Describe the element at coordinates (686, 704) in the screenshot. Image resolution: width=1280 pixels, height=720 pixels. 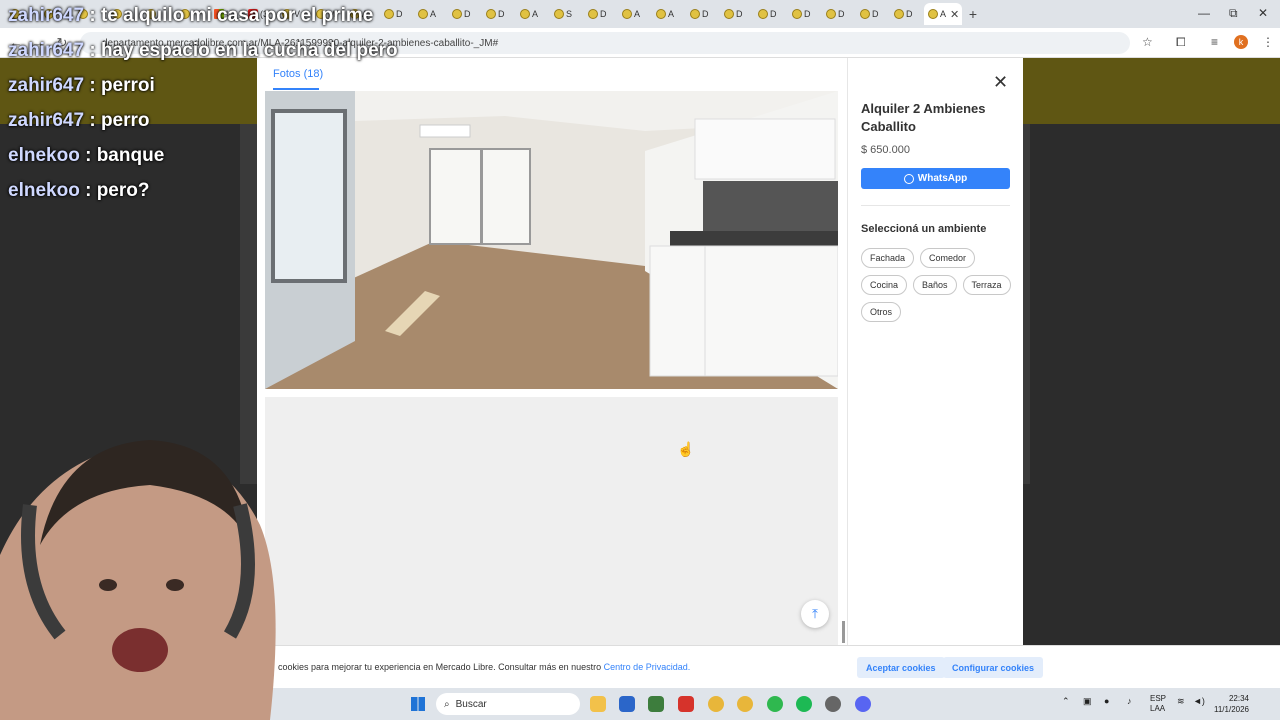
I see `office-icon` at that location.